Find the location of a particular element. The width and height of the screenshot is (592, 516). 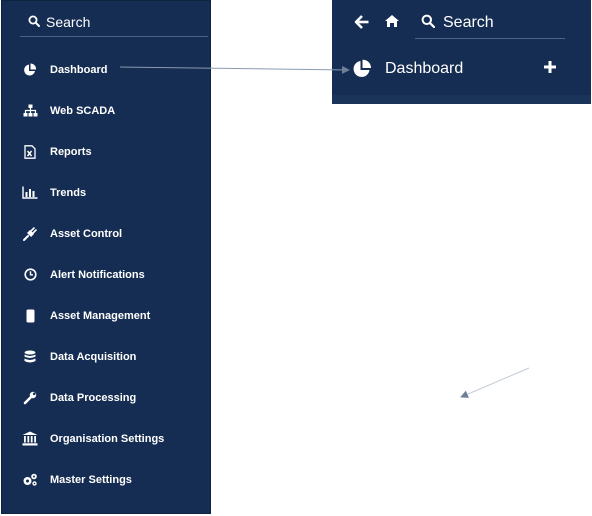

sidebar-item-label: Trends is located at coordinates (68, 192).